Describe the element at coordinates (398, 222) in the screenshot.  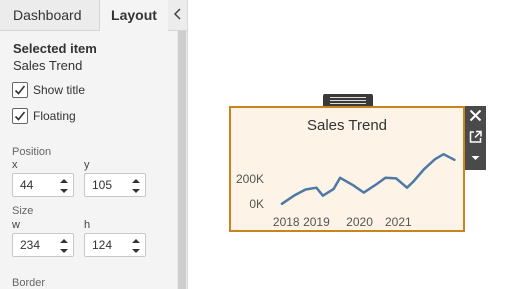
I see `x-tick-label: 2021` at that location.